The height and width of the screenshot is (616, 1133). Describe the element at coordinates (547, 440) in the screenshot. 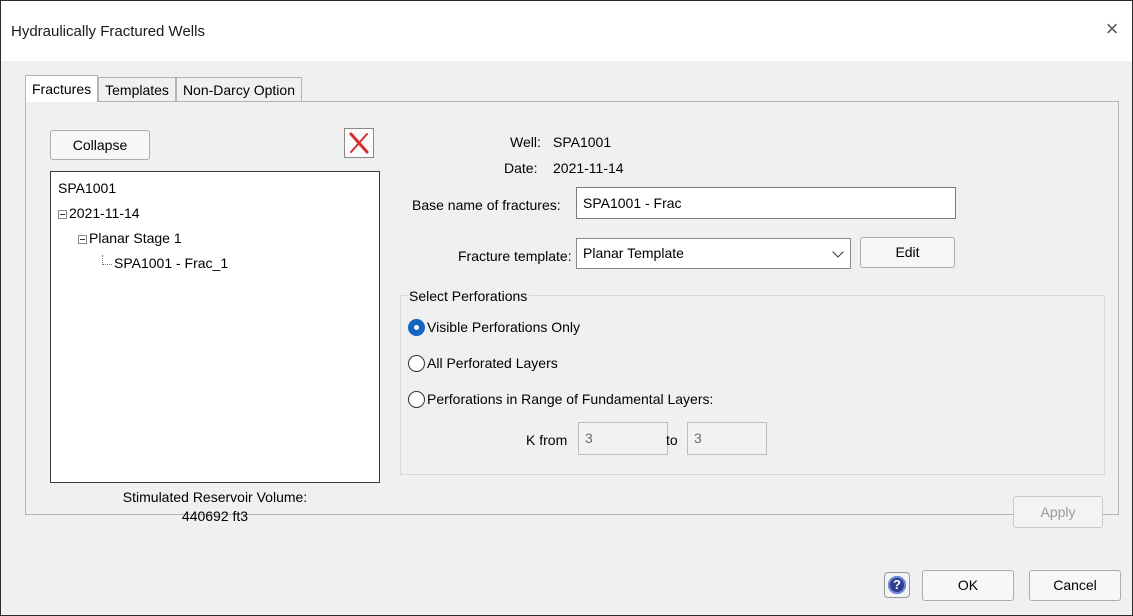

I see `k-from-label: K from` at that location.